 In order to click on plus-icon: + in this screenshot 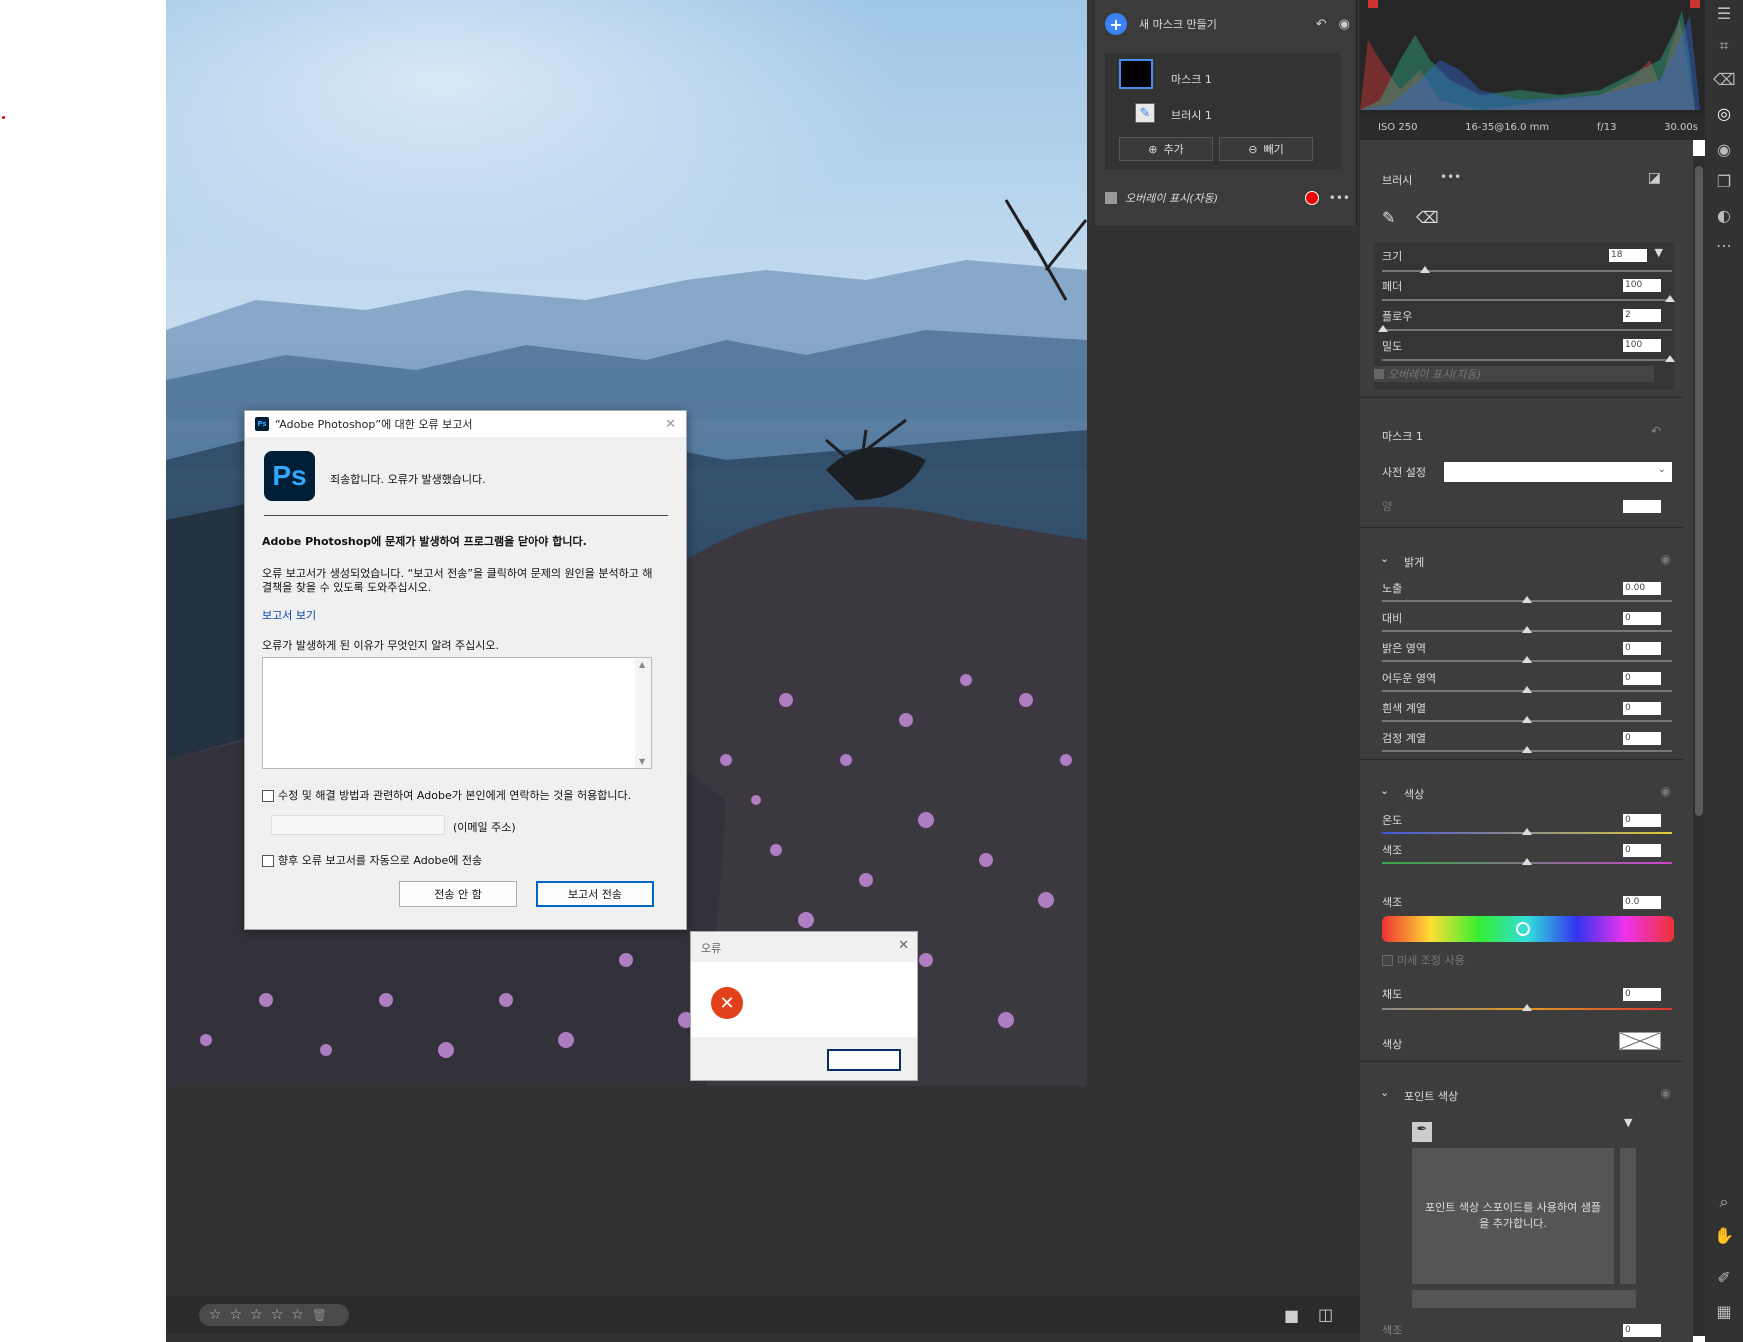, I will do `click(1116, 24)`.